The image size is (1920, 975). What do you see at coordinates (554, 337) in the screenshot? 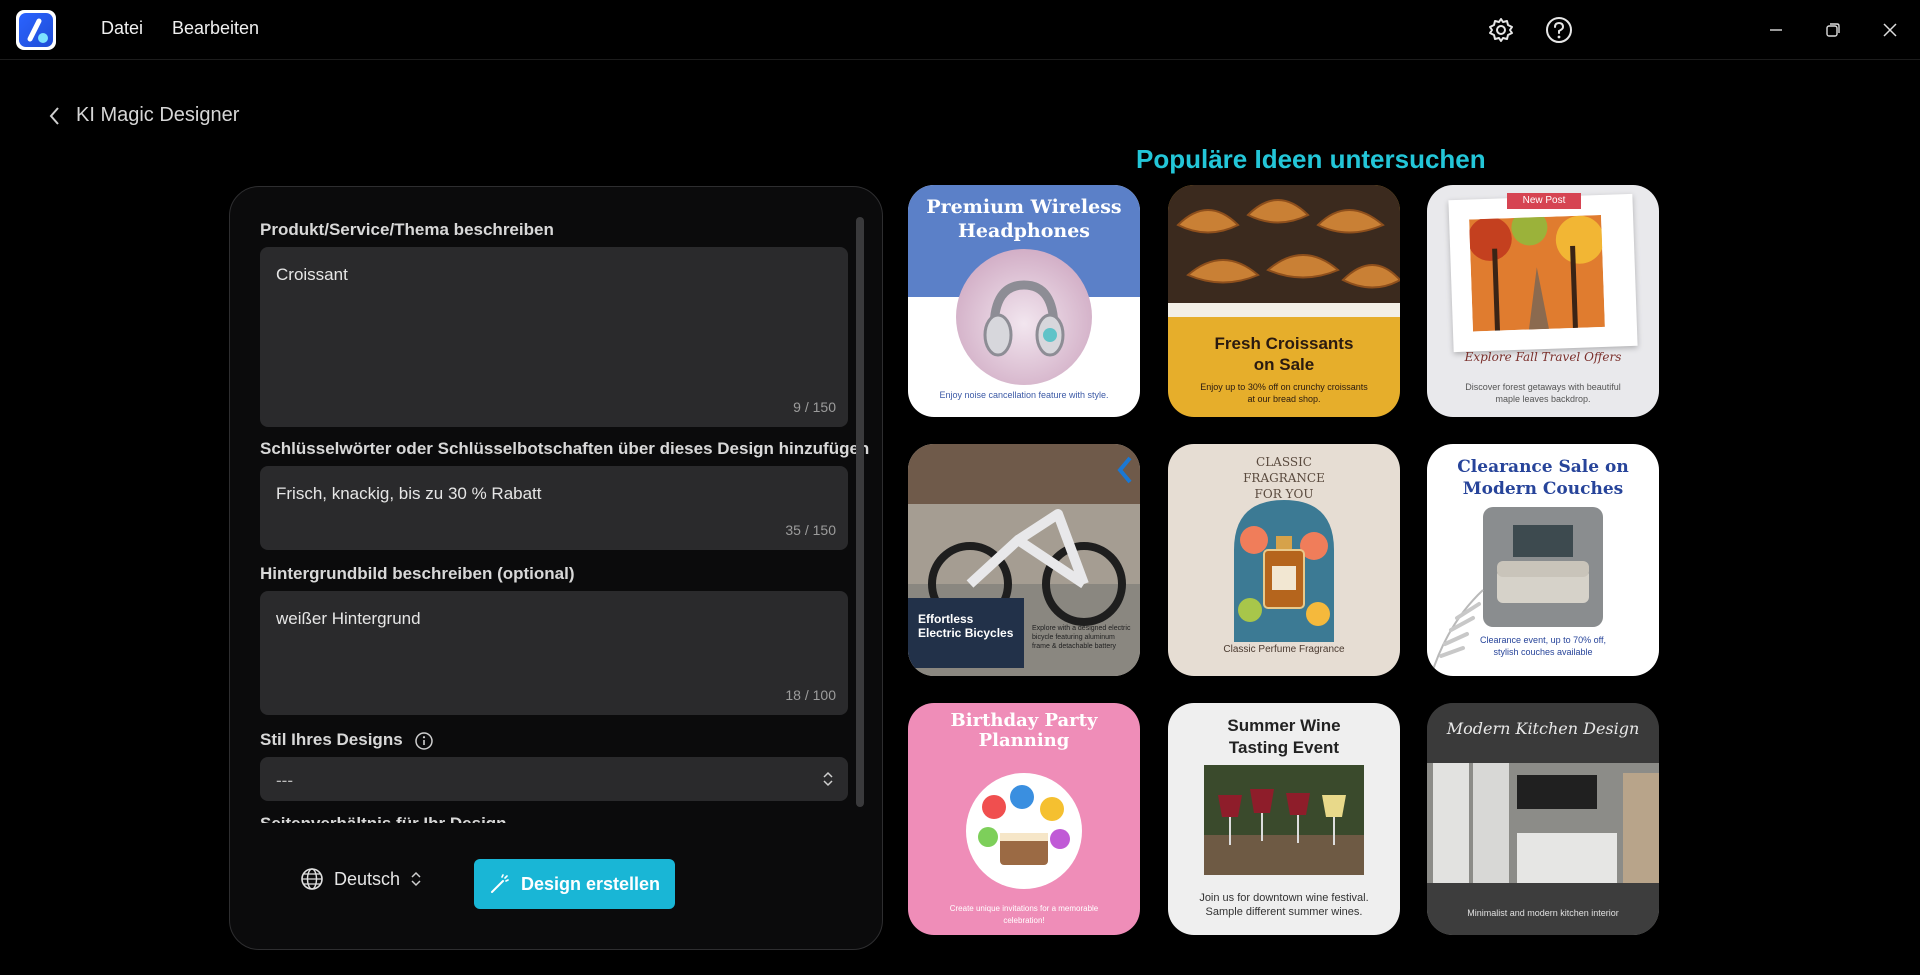
I see `describe-input: Croissant 9 / 150` at bounding box center [554, 337].